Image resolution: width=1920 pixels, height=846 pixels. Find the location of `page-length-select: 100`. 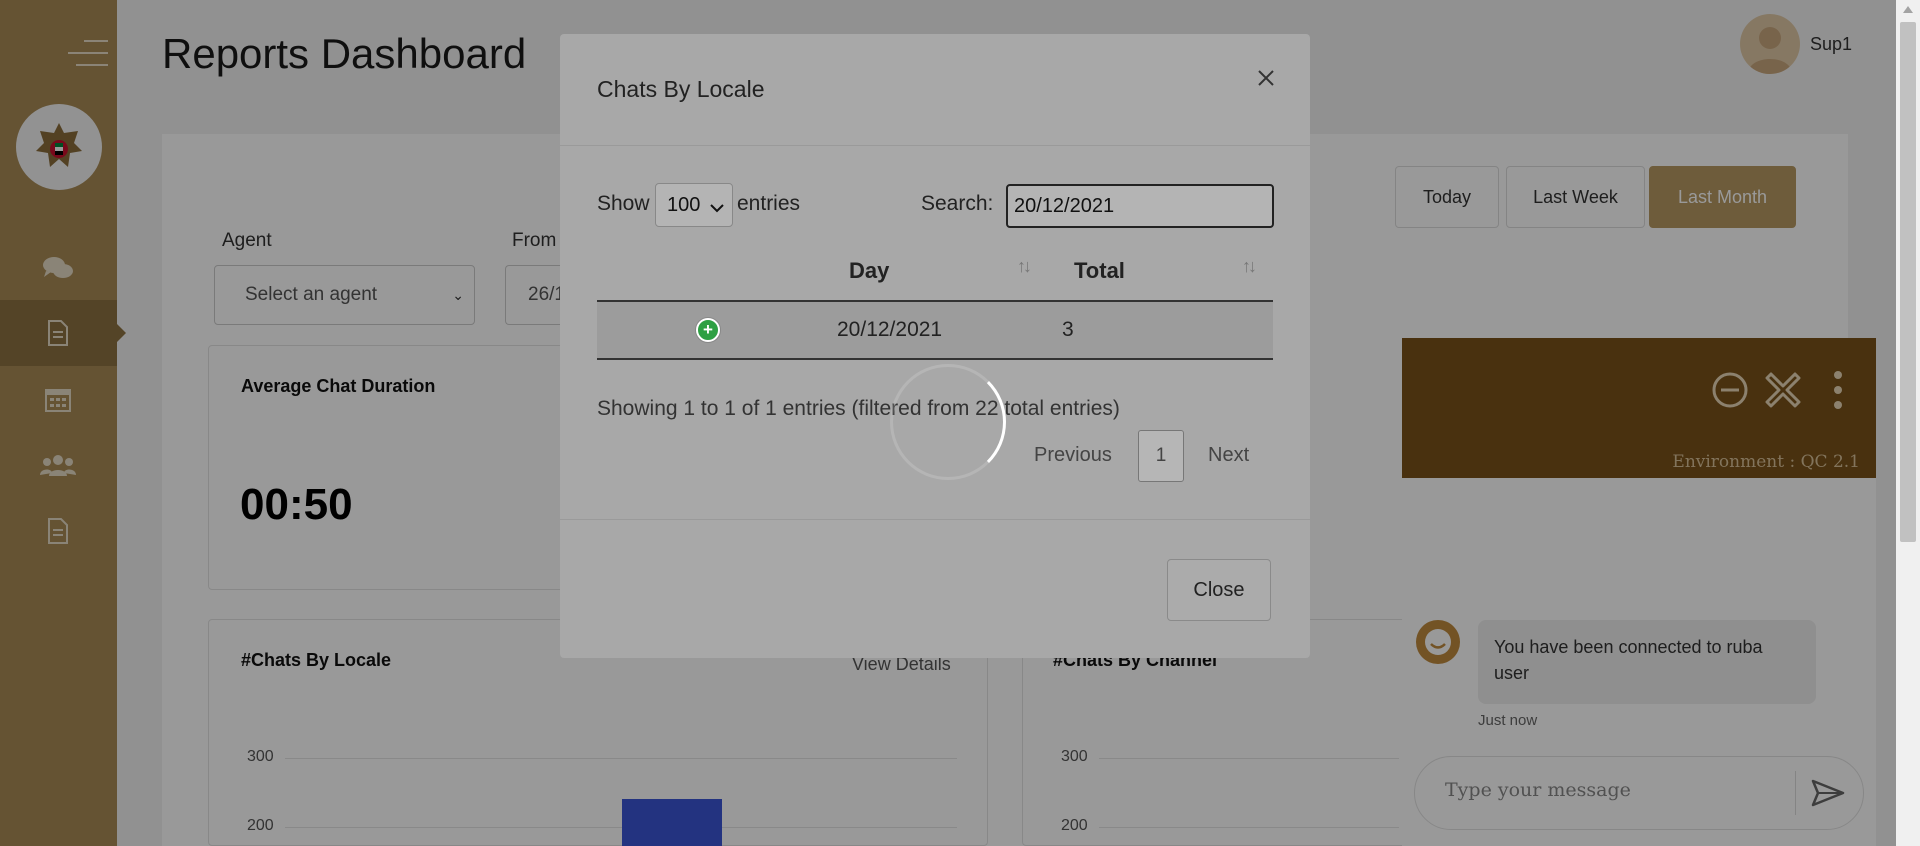

page-length-select: 100 is located at coordinates (694, 205).